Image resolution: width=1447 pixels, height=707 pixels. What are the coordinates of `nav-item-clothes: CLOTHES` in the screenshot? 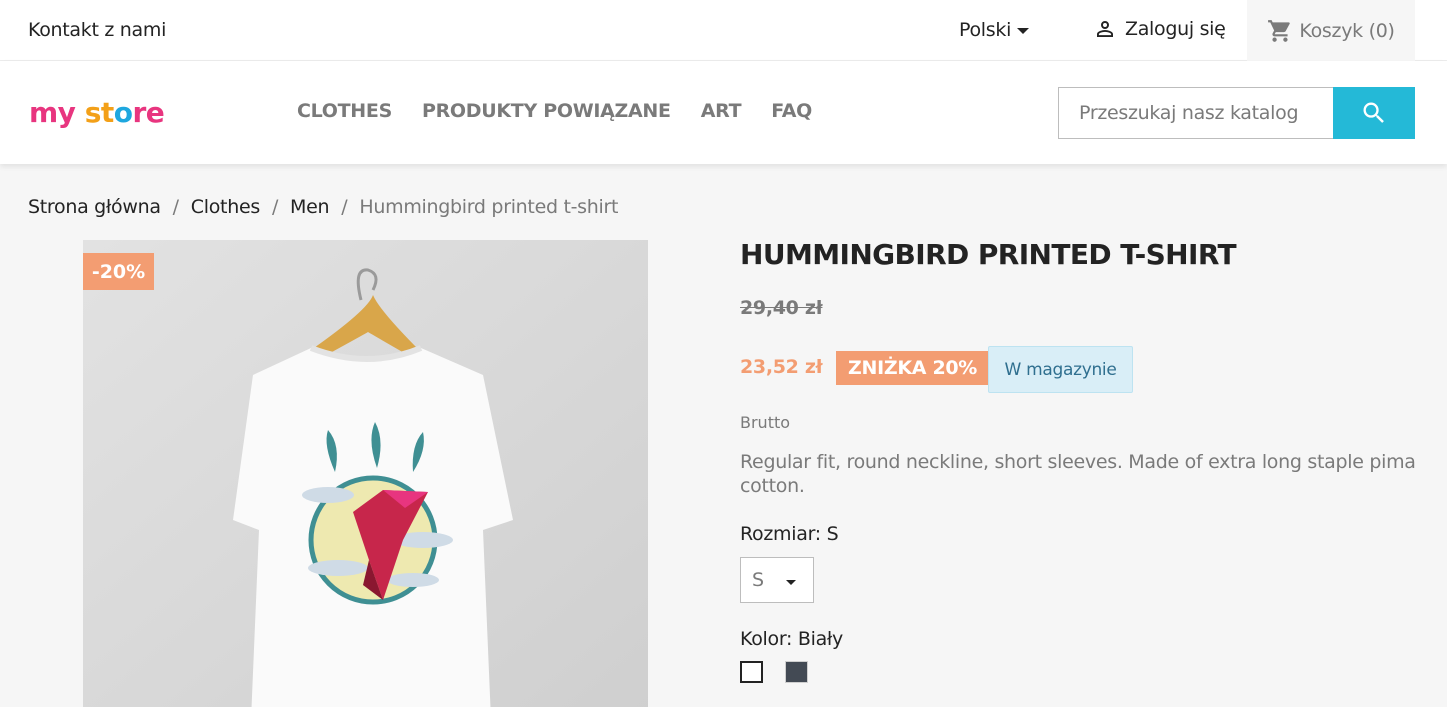 It's located at (344, 111).